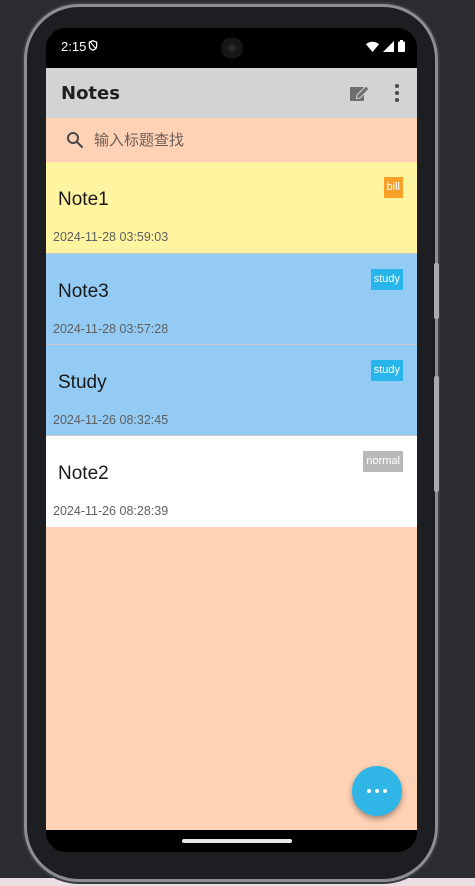 The height and width of the screenshot is (886, 475). What do you see at coordinates (397, 93) in the screenshot?
I see `more-vert-icon` at bounding box center [397, 93].